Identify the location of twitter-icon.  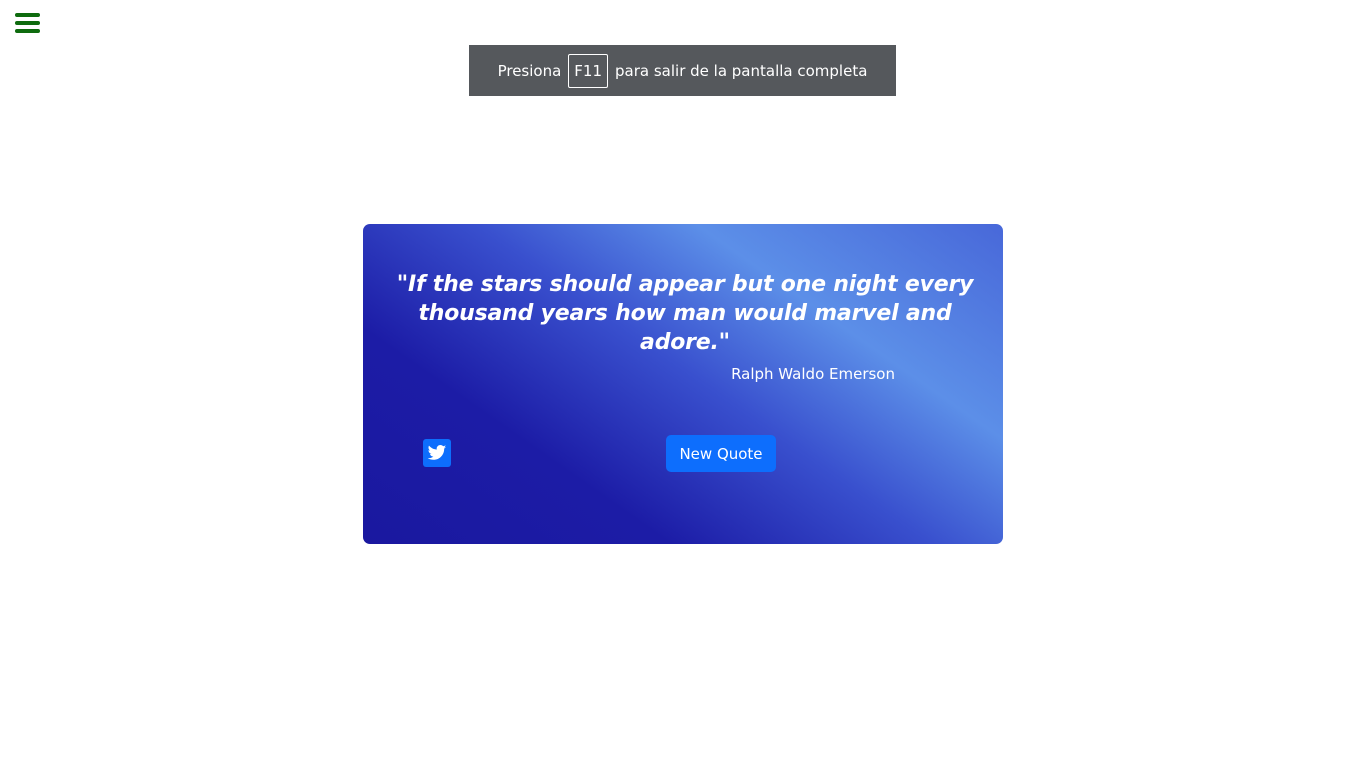
(437, 452).